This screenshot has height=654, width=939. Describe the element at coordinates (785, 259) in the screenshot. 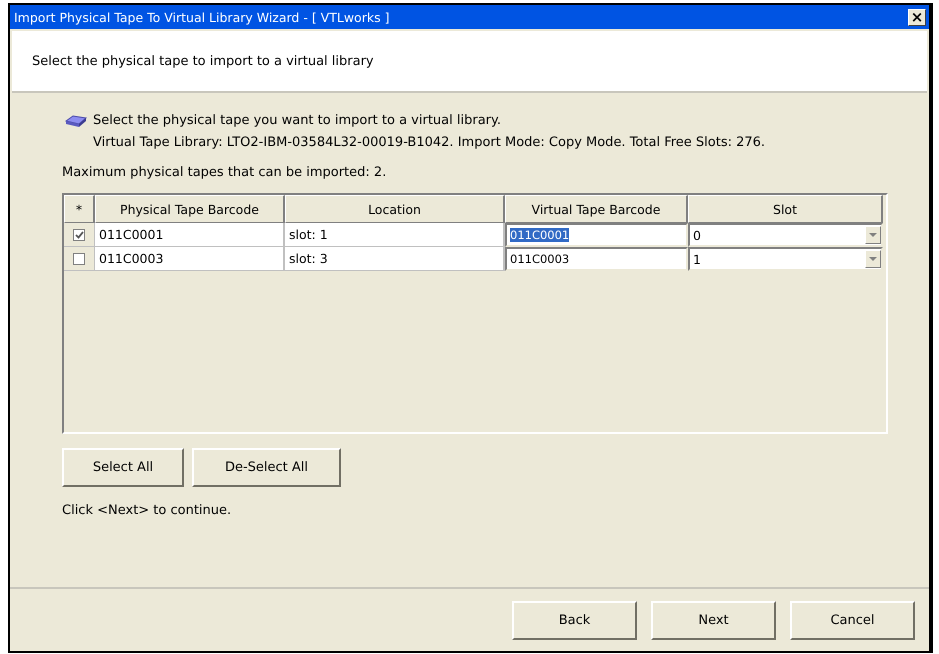

I see `slot-dropdown: 1` at that location.